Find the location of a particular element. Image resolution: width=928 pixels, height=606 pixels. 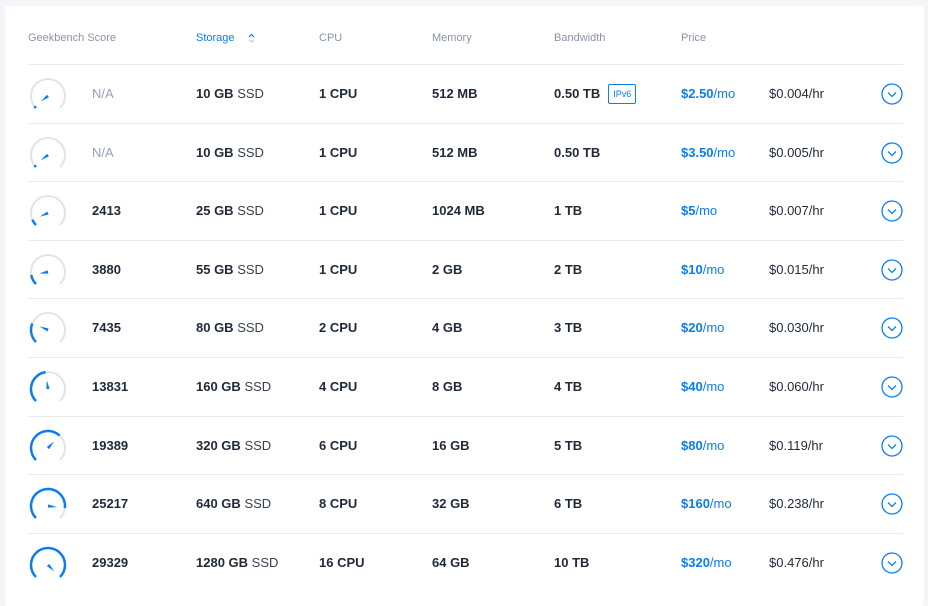

sort-icon is located at coordinates (251, 38).